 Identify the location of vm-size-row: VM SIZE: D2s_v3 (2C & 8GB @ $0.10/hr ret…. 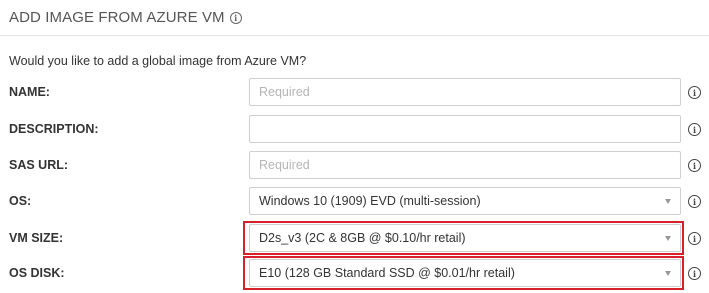
(354, 238).